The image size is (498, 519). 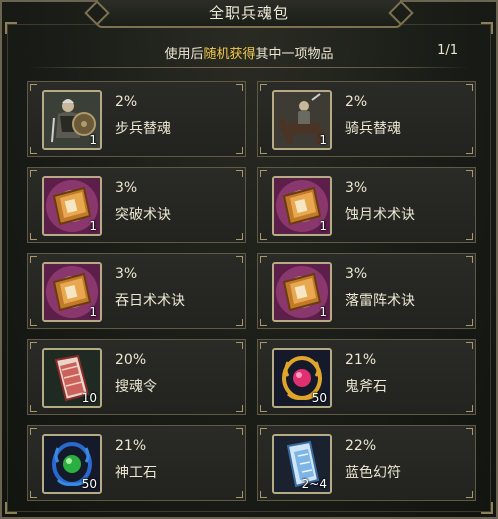 I want to click on title-plate: 全职兵魂包, so click(x=249, y=14).